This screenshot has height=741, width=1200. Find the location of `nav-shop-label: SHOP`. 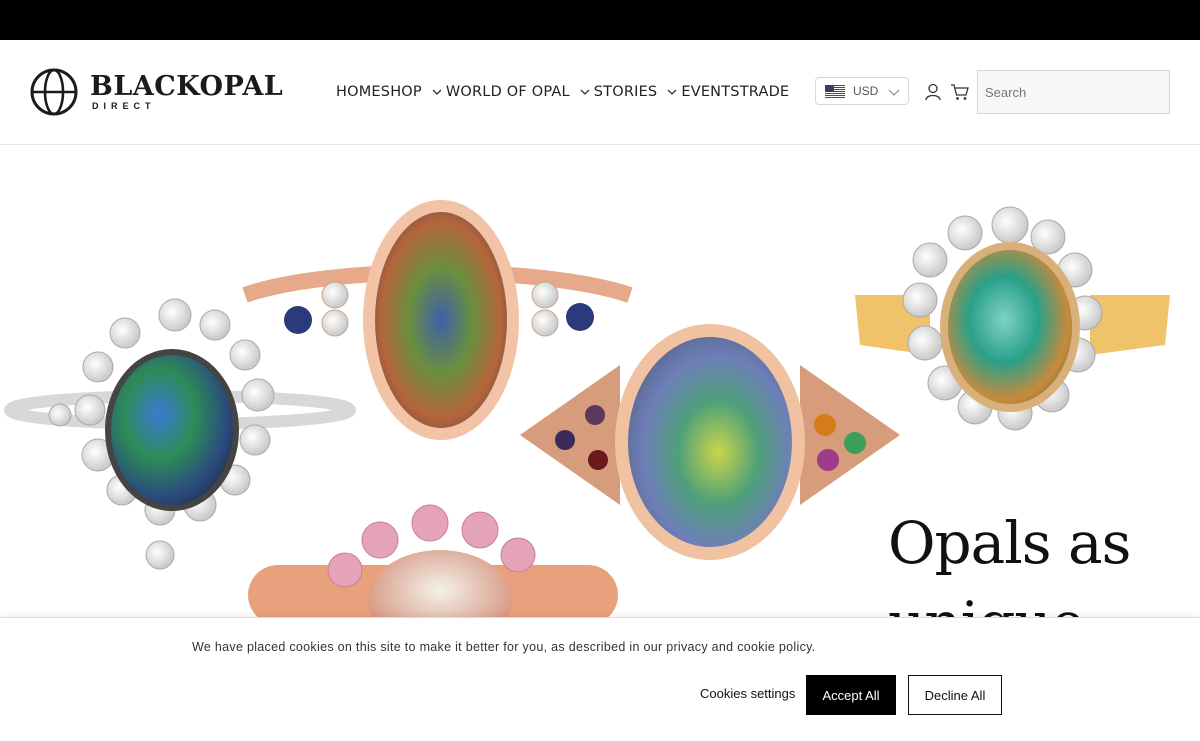

nav-shop-label: SHOP is located at coordinates (401, 92).